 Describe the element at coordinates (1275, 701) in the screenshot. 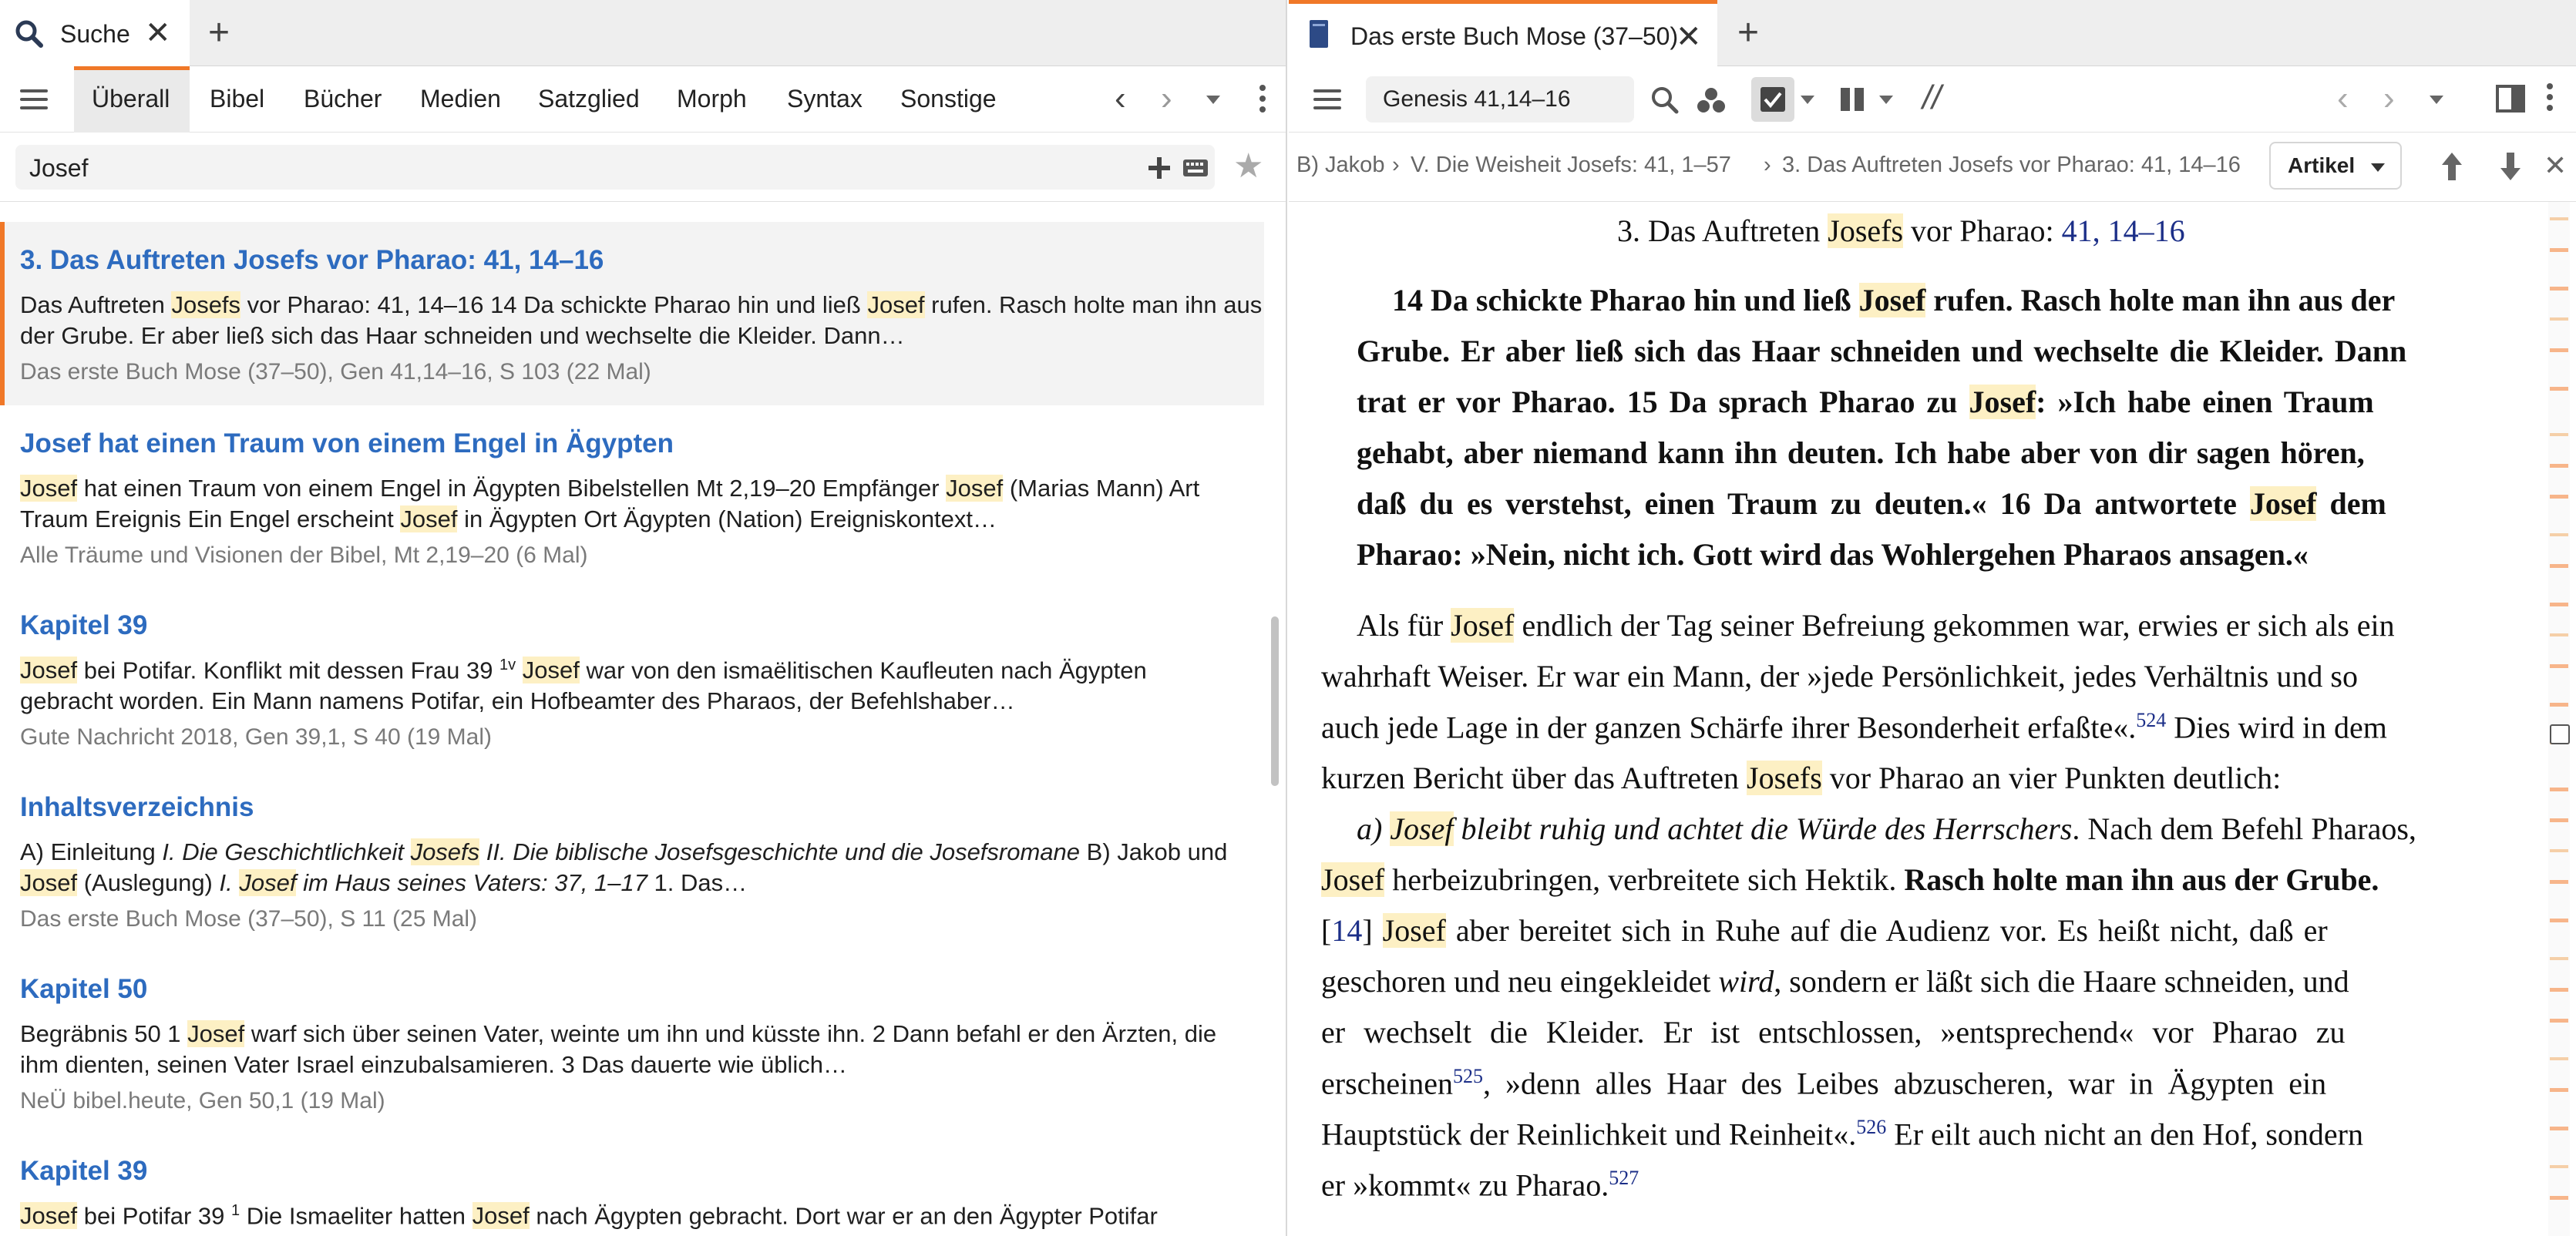

I see `results-scrollbar` at that location.